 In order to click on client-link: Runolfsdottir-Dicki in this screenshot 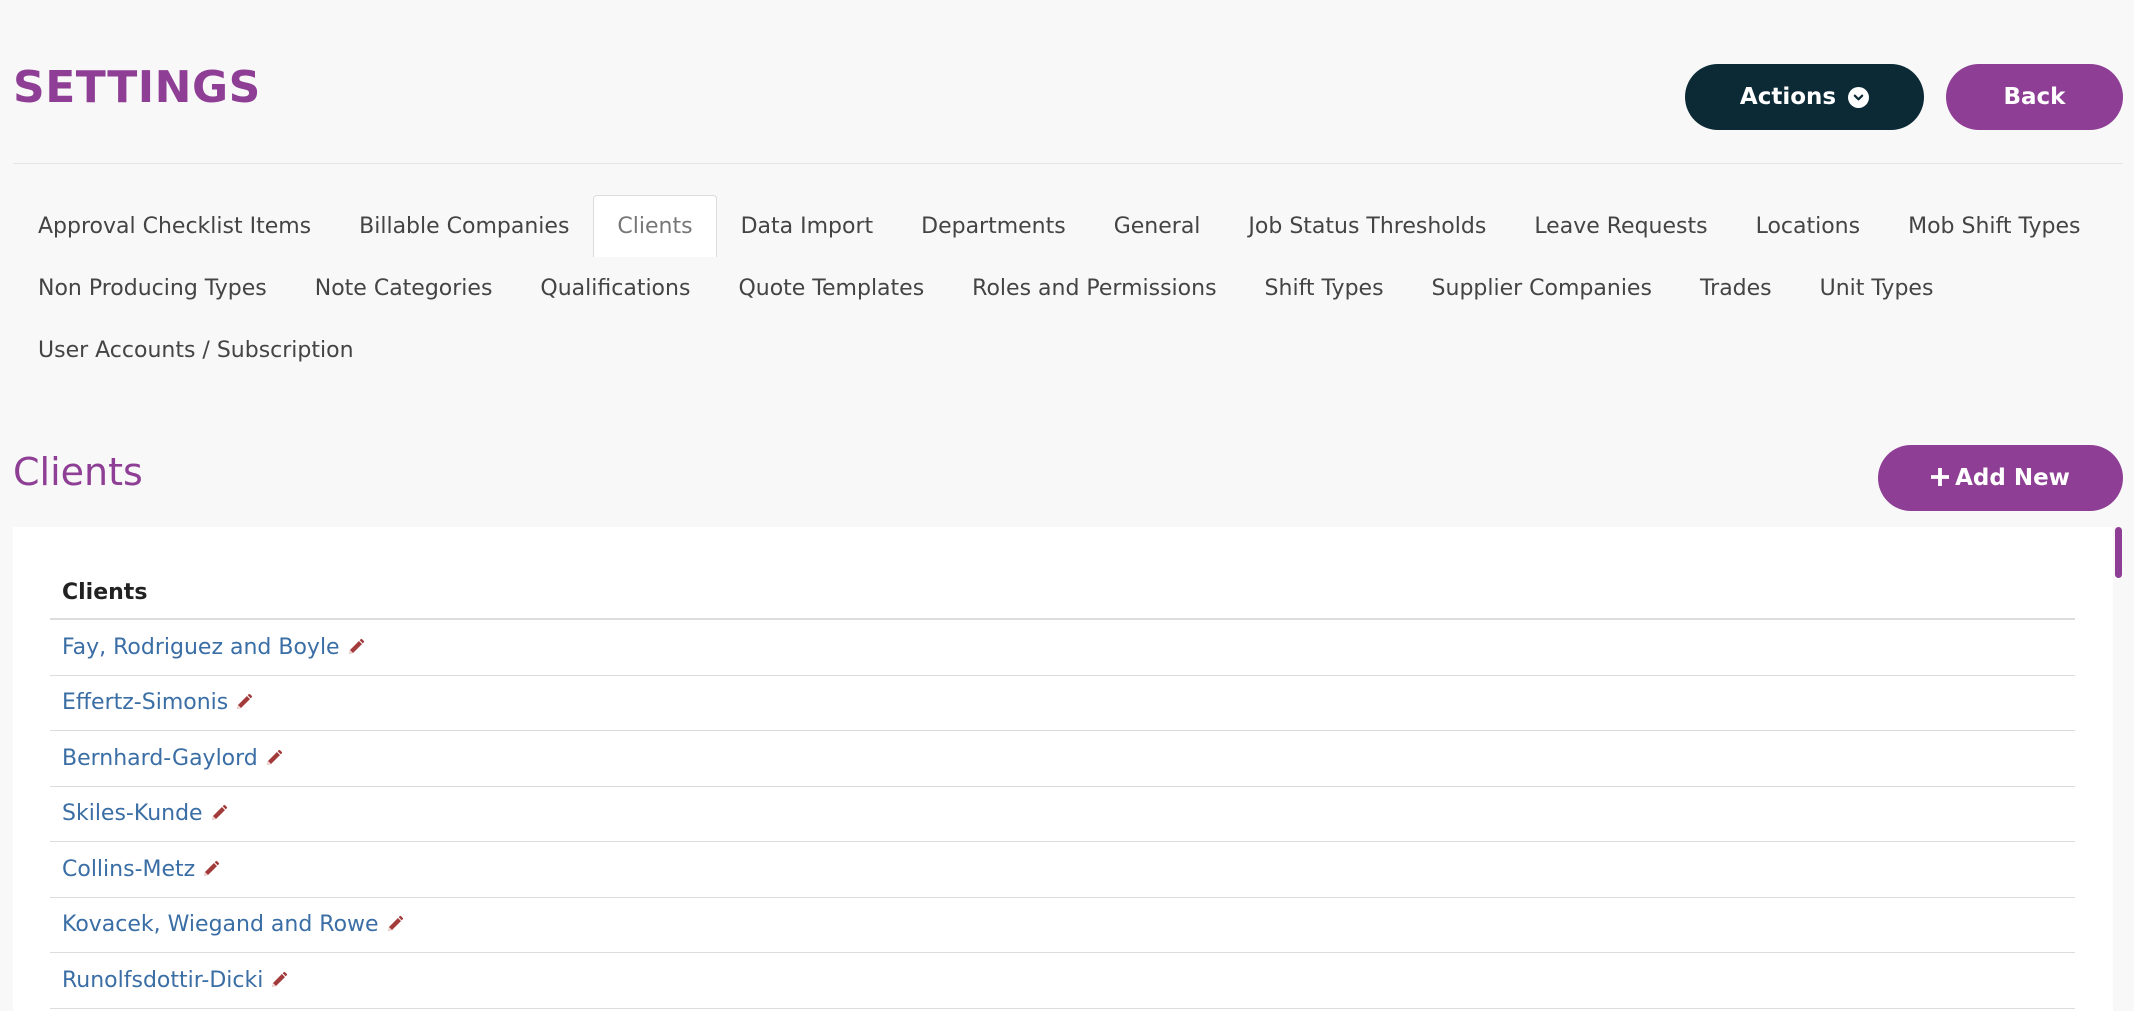, I will do `click(162, 980)`.